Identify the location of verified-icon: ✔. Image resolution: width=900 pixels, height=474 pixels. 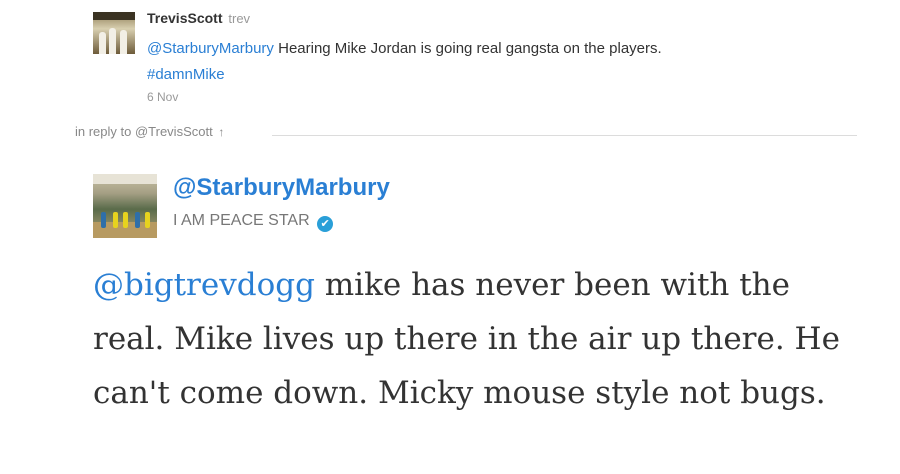
(325, 224).